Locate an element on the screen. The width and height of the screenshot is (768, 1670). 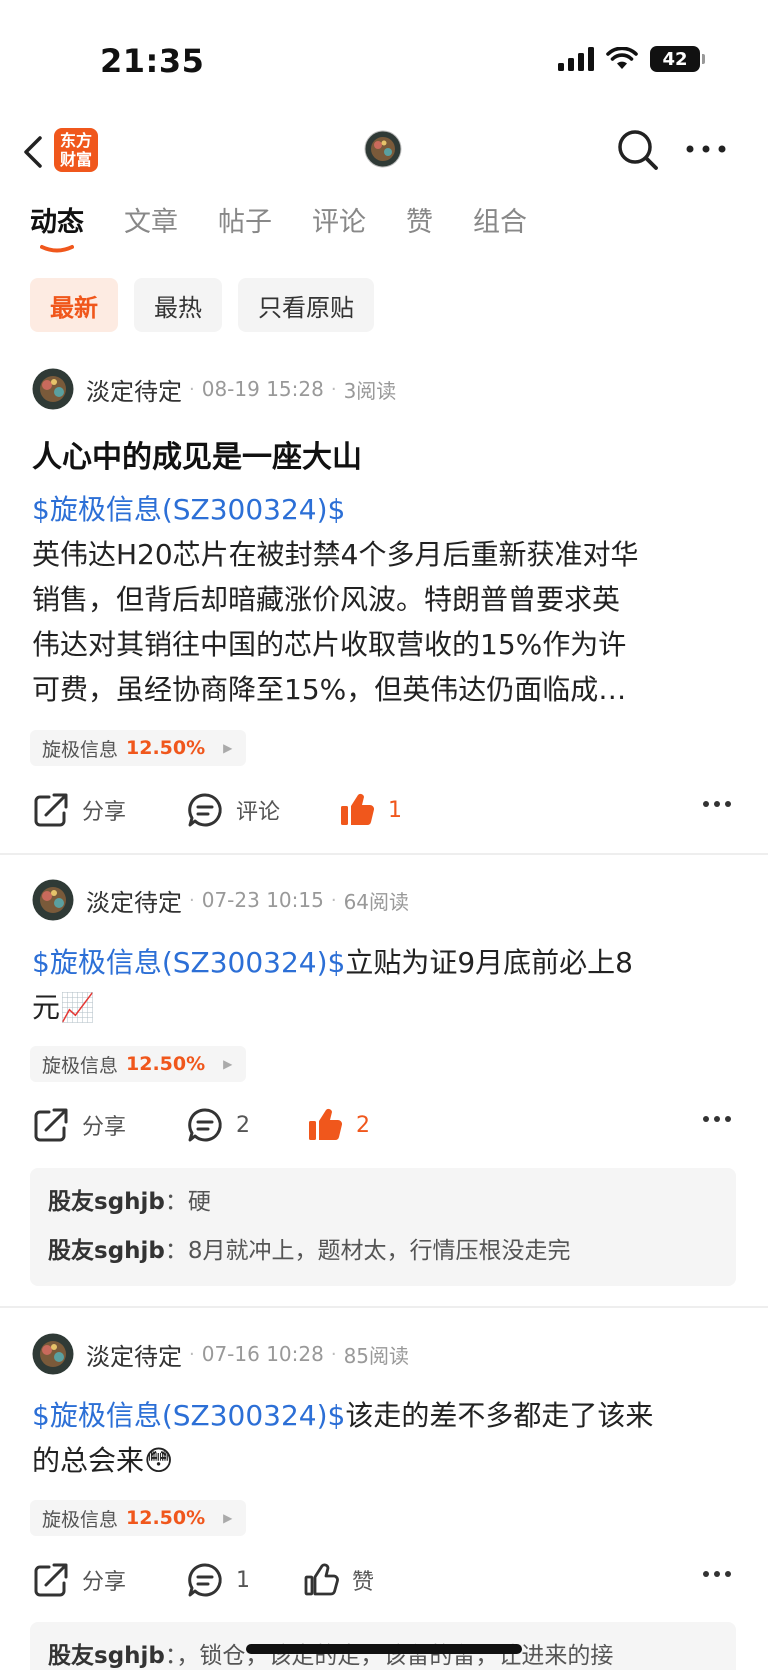
post-actions: 分享 评论 1 is located at coordinates (384, 810).